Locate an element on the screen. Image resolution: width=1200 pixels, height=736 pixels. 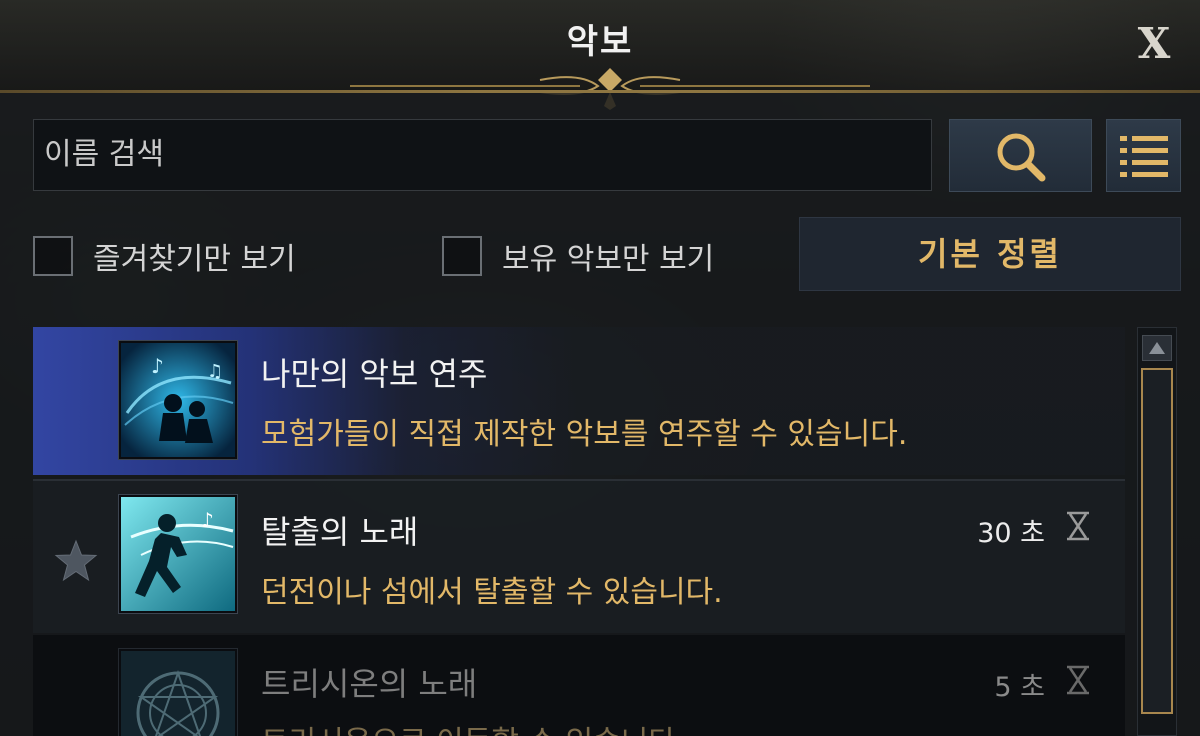
favorites-only-label: 즐겨찾기만 보기 is located at coordinates (194, 259).